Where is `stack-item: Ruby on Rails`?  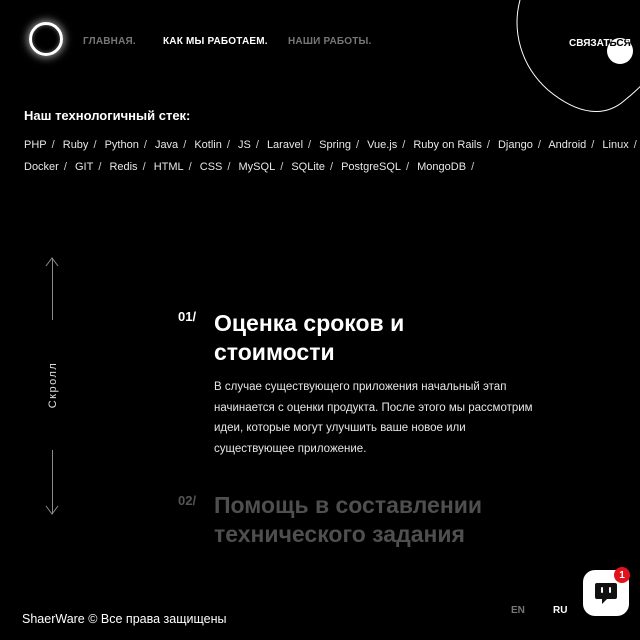
stack-item: Ruby on Rails is located at coordinates (447, 145).